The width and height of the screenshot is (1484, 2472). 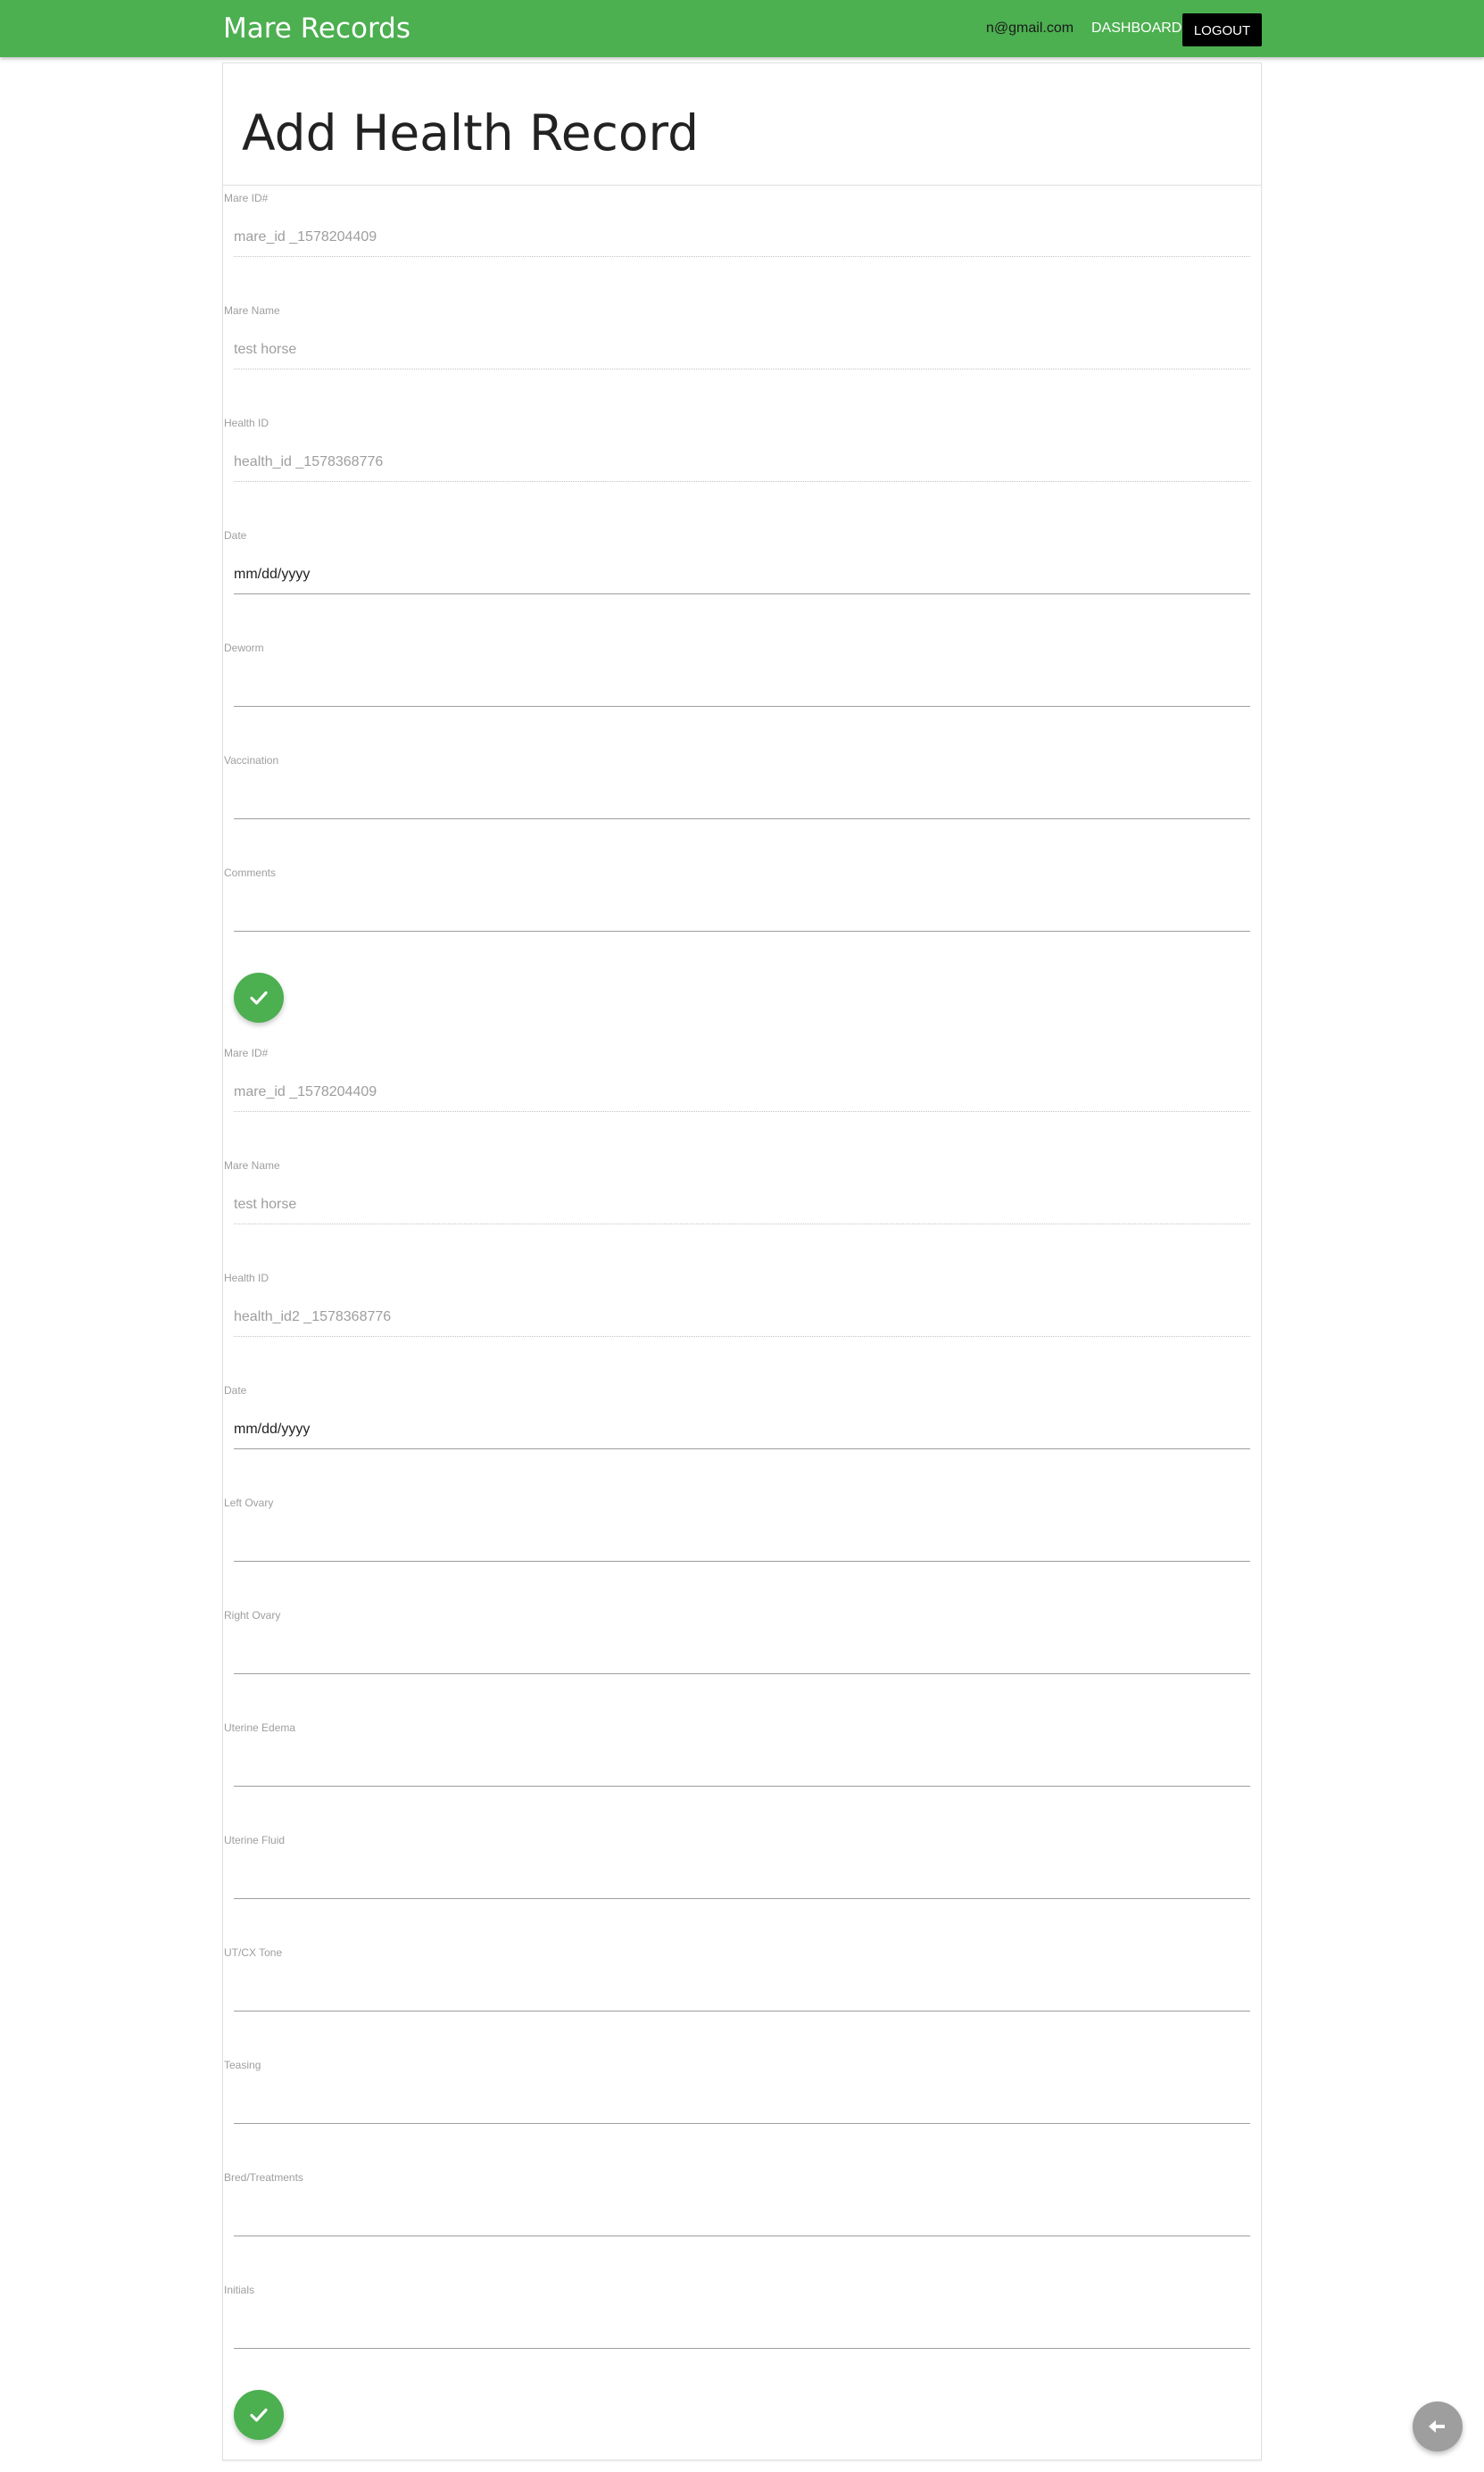 I want to click on repro-submit-button, so click(x=259, y=2415).